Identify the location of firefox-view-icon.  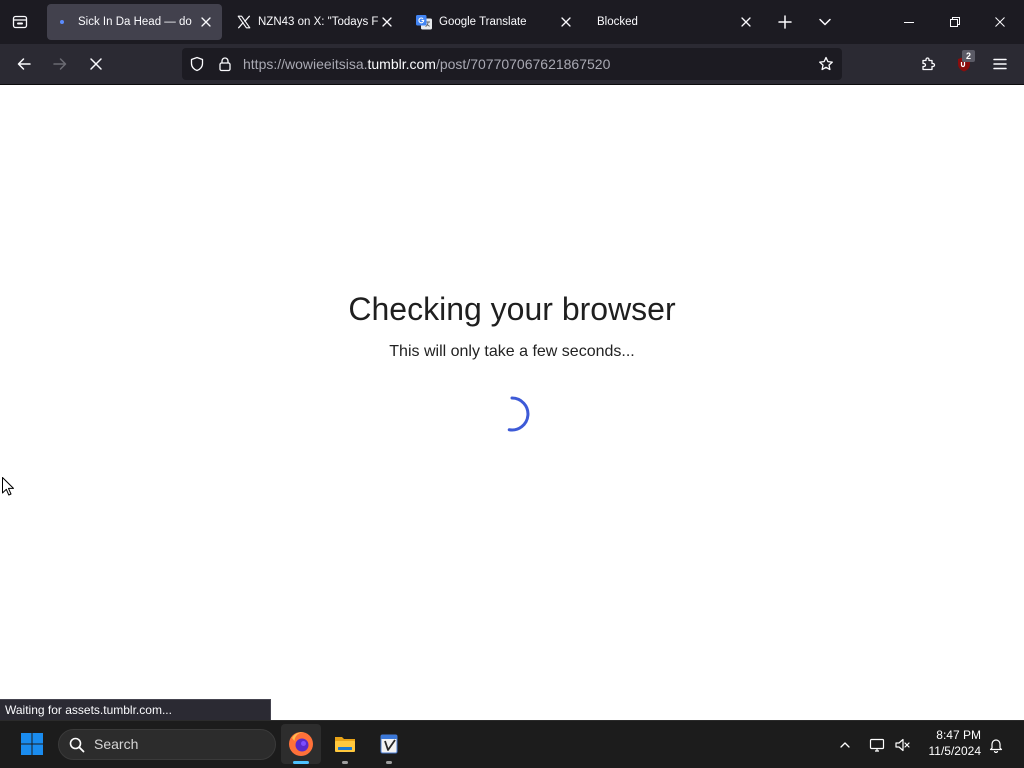
(20, 22).